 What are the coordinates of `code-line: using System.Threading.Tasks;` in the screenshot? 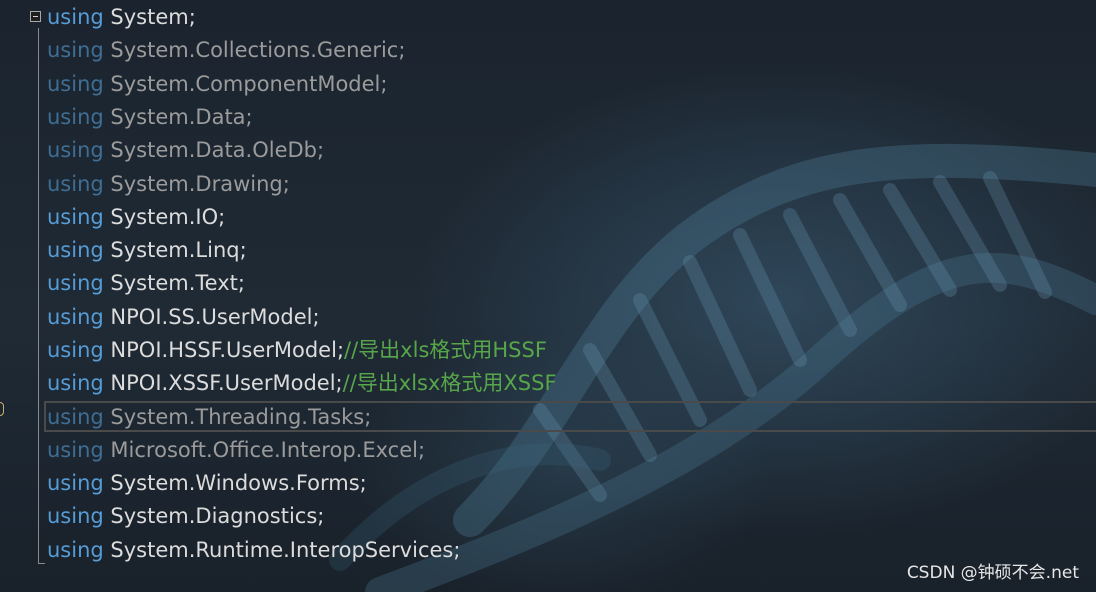 It's located at (209, 417).